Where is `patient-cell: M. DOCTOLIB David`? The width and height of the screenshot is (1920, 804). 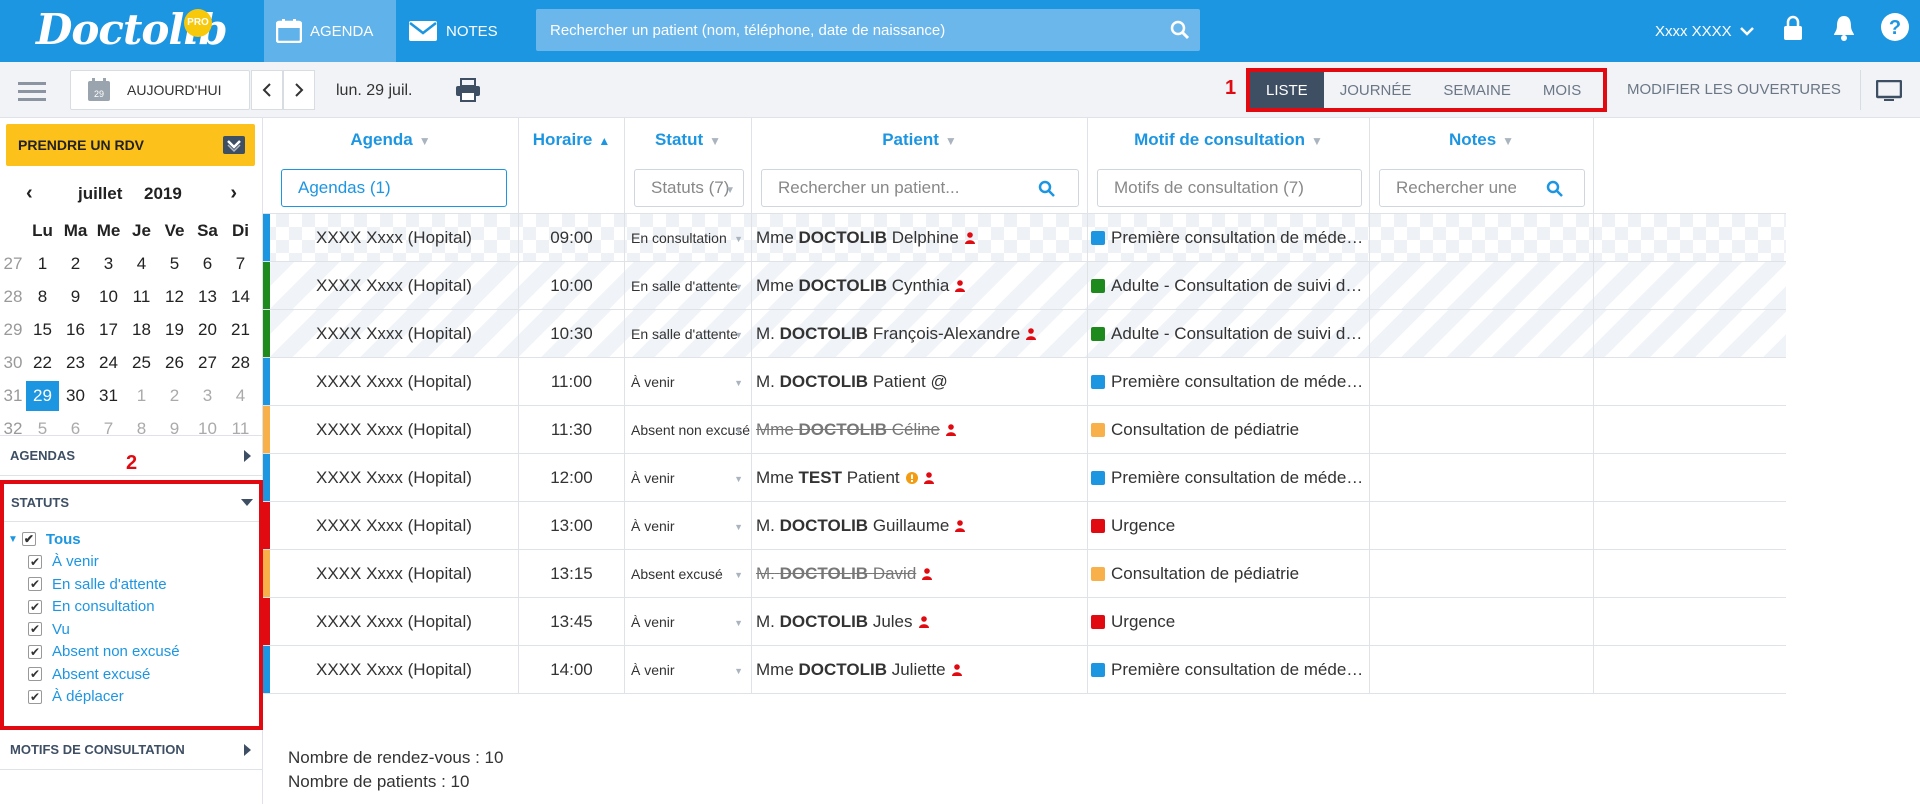
patient-cell: M. DOCTOLIB David is located at coordinates (920, 573).